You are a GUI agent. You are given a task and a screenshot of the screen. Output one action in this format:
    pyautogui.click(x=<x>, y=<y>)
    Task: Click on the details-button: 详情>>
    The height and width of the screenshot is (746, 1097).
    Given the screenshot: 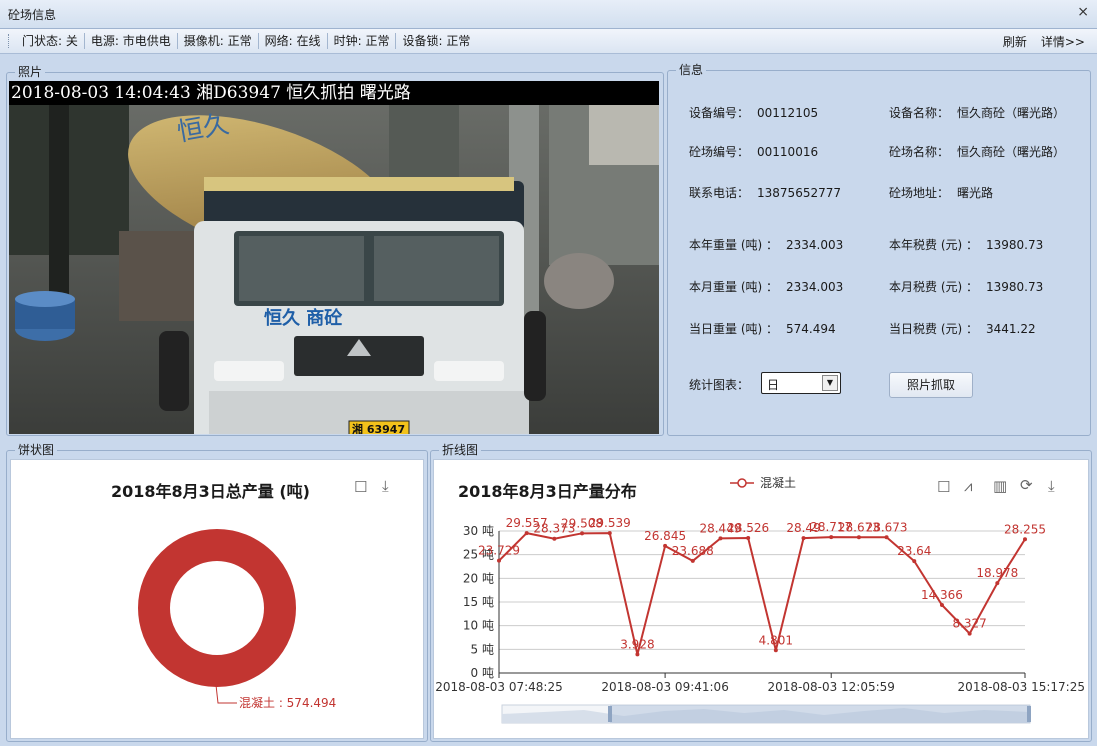 What is the action you would take?
    pyautogui.click(x=1063, y=41)
    